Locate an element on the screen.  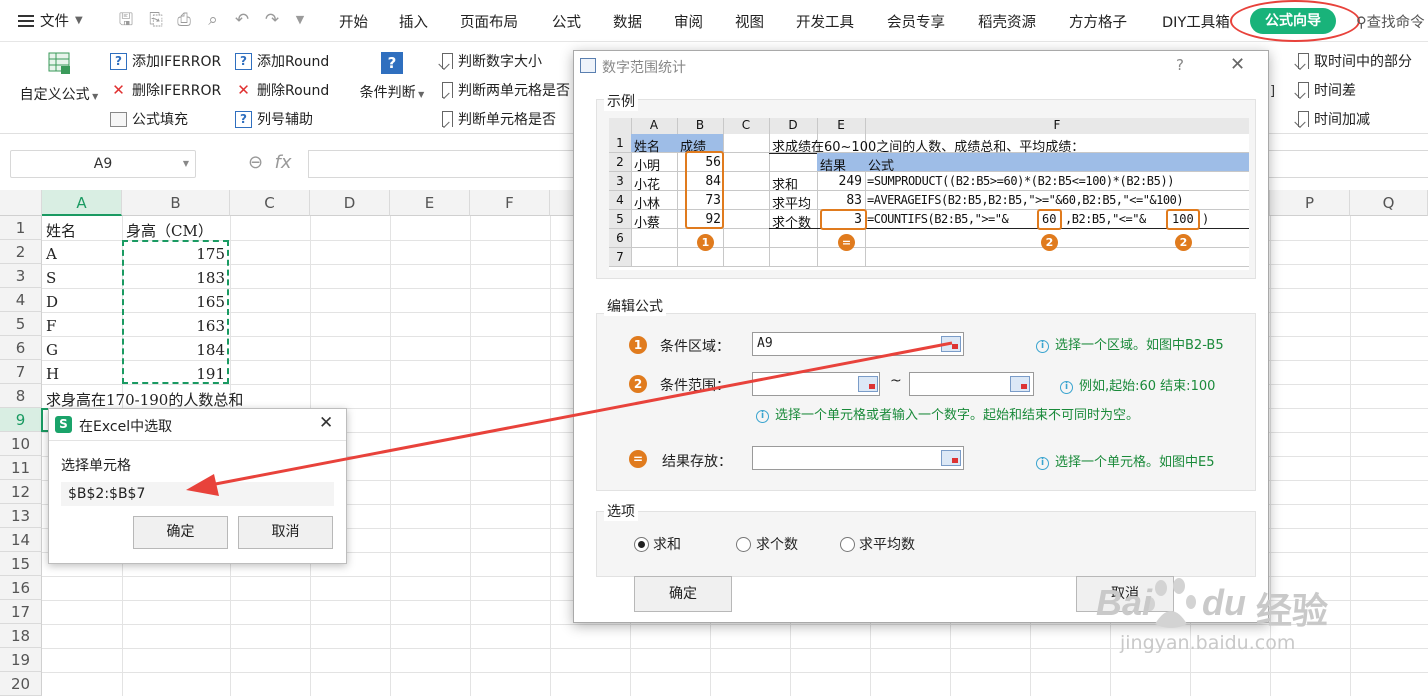
watermark-cn: 经验 is located at coordinates (1292, 611).